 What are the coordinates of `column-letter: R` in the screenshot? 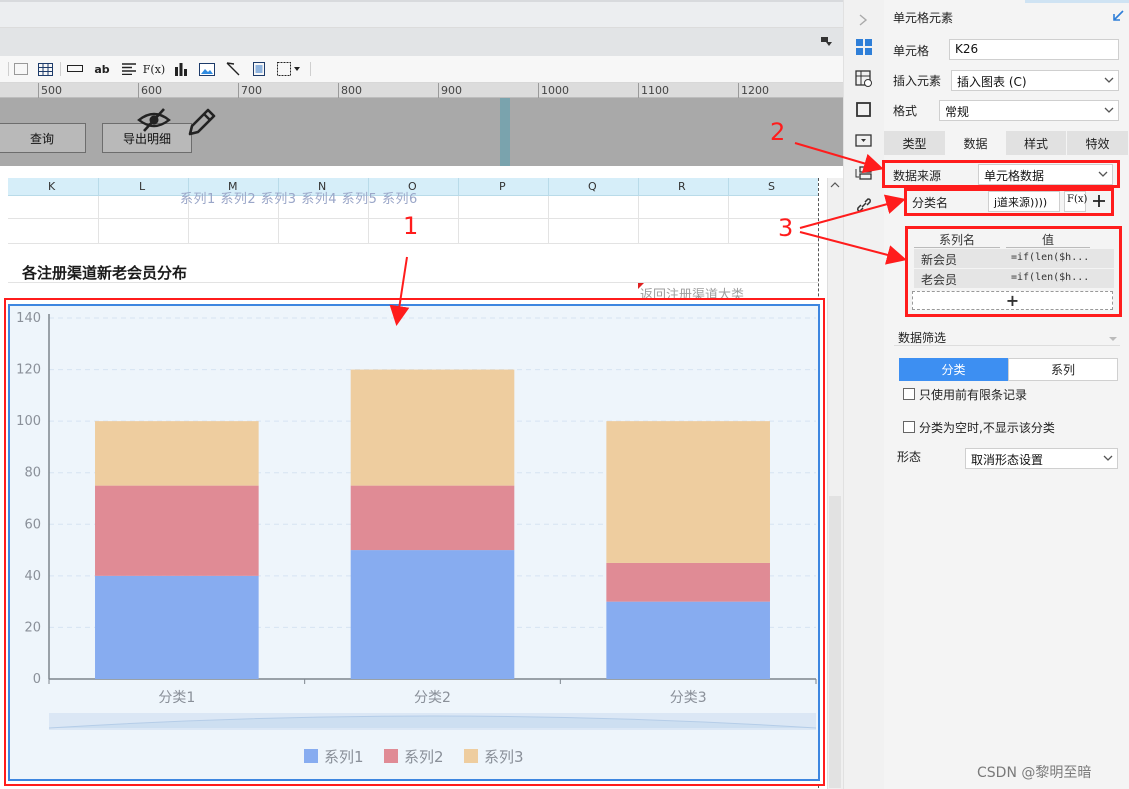 It's located at (682, 186).